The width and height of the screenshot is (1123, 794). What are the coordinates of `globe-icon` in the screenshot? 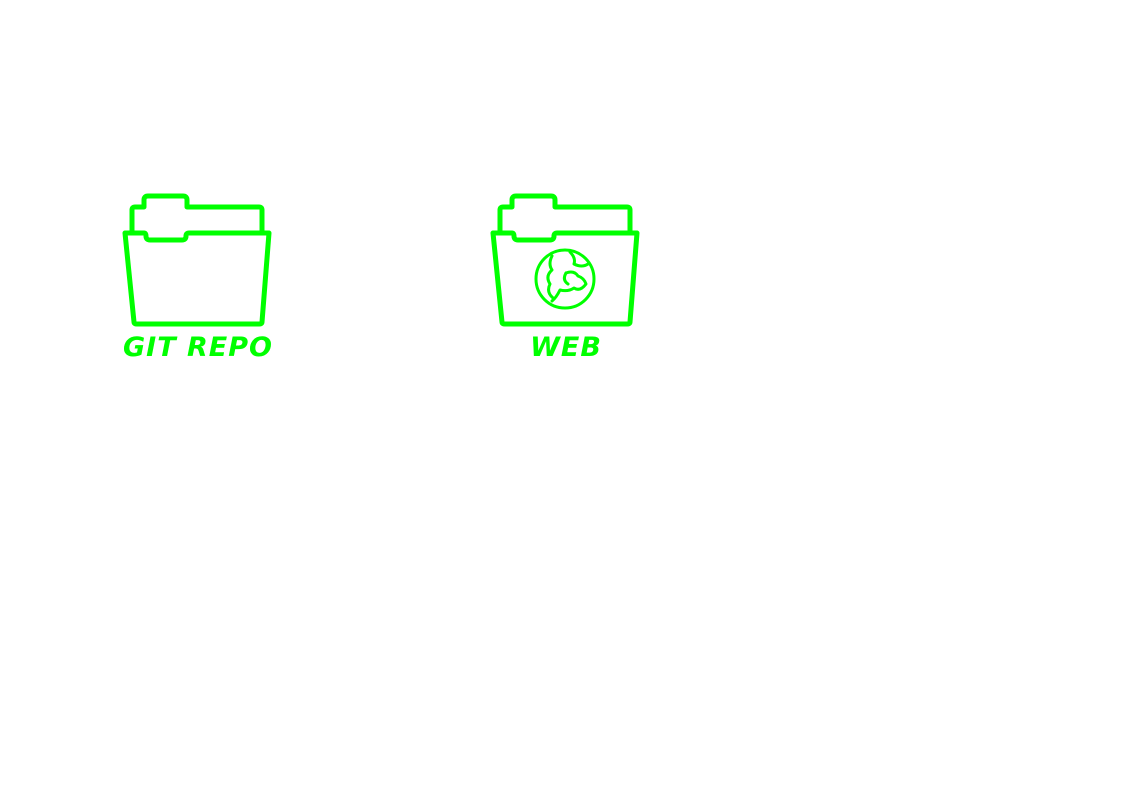 It's located at (565, 279).